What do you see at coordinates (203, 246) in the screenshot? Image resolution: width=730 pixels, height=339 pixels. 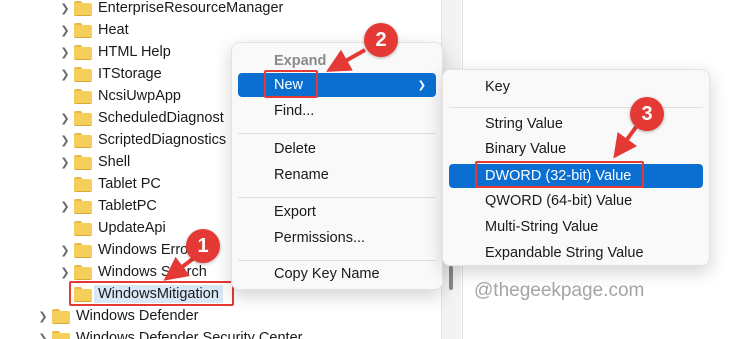 I see `callout-badge-1: 1` at bounding box center [203, 246].